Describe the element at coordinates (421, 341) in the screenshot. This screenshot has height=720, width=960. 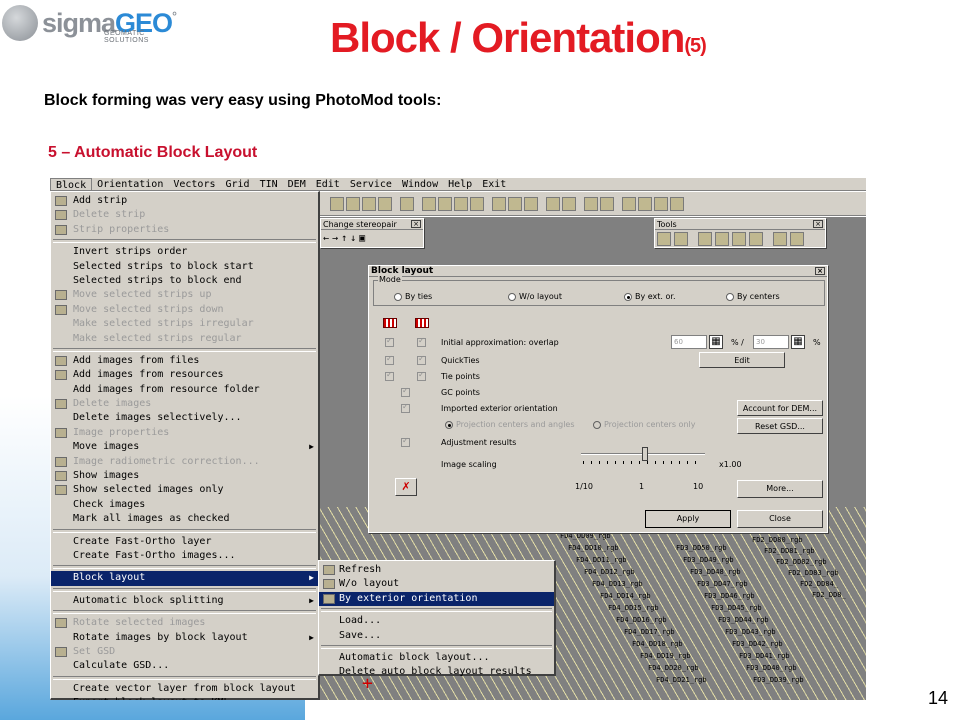
I see `check-overlap-b` at that location.